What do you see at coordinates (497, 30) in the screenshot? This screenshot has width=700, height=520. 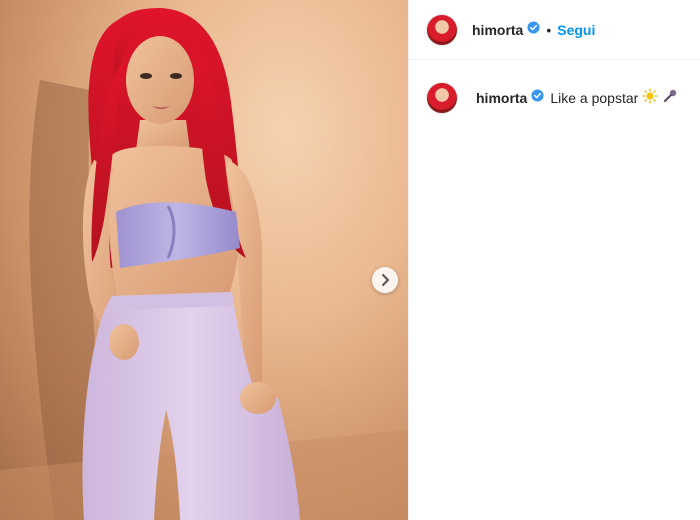 I see `author-username: himorta` at bounding box center [497, 30].